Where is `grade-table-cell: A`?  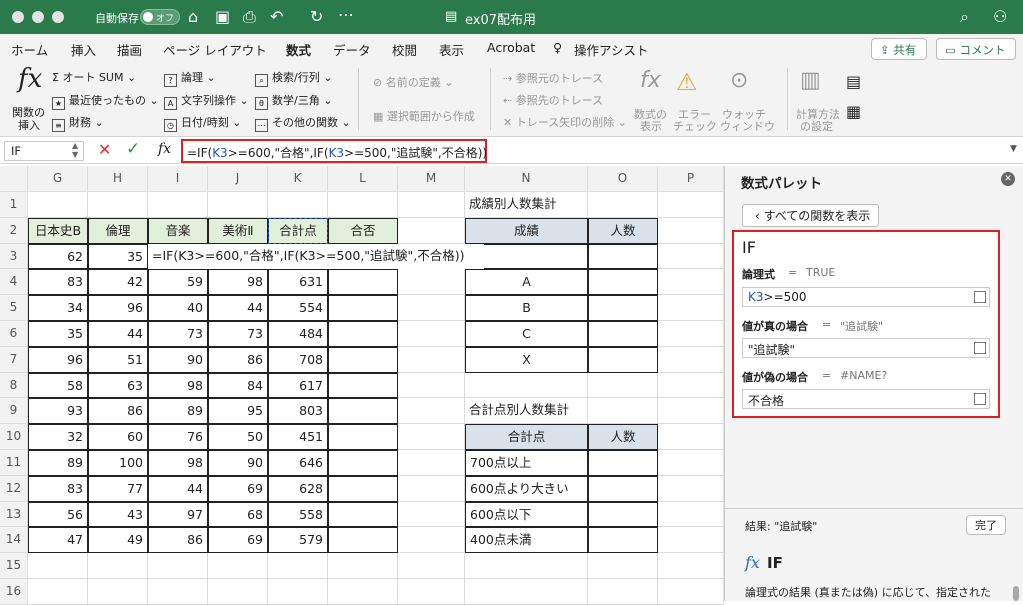
grade-table-cell: A is located at coordinates (526, 282).